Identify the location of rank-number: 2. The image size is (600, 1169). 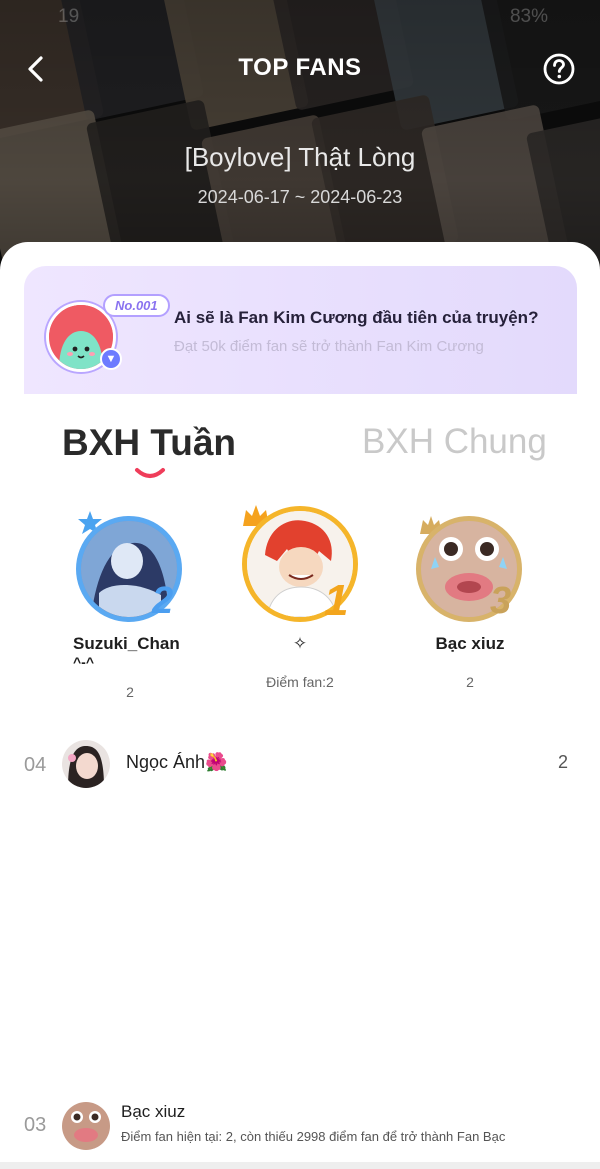
(163, 601).